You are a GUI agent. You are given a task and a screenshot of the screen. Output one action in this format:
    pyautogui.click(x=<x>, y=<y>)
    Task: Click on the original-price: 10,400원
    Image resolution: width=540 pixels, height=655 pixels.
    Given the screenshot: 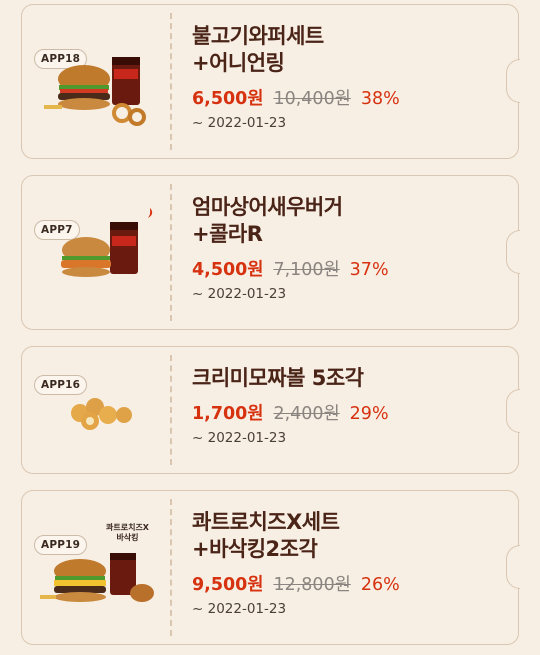 What is the action you would take?
    pyautogui.click(x=312, y=99)
    